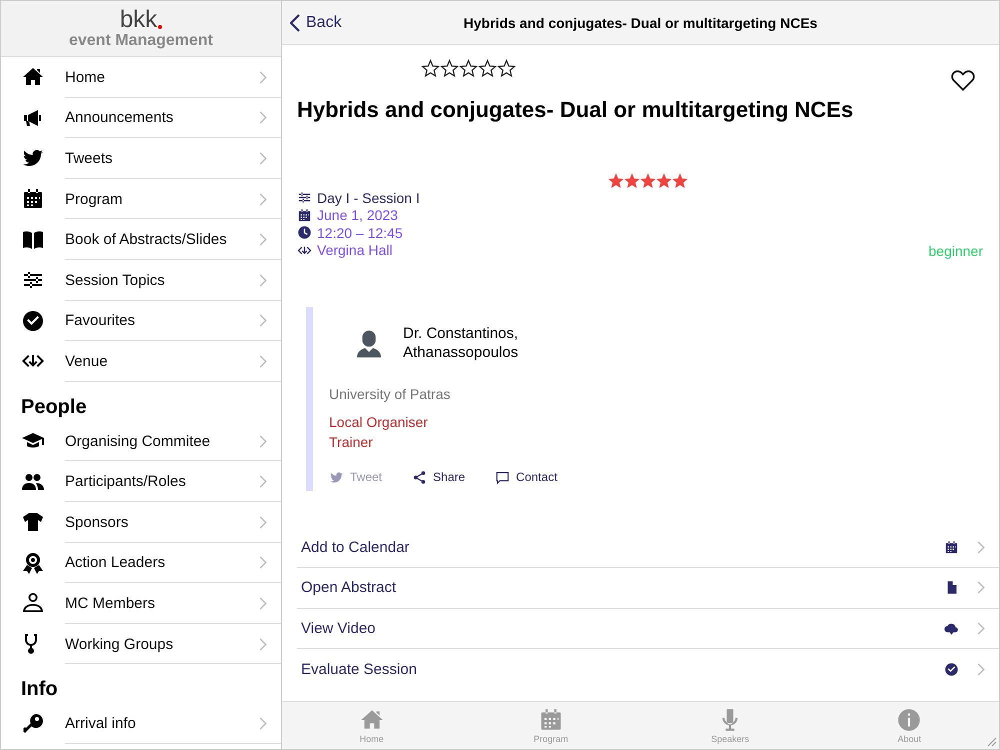 The height and width of the screenshot is (750, 1000). I want to click on action-row: Evaluate Session, so click(648, 669).